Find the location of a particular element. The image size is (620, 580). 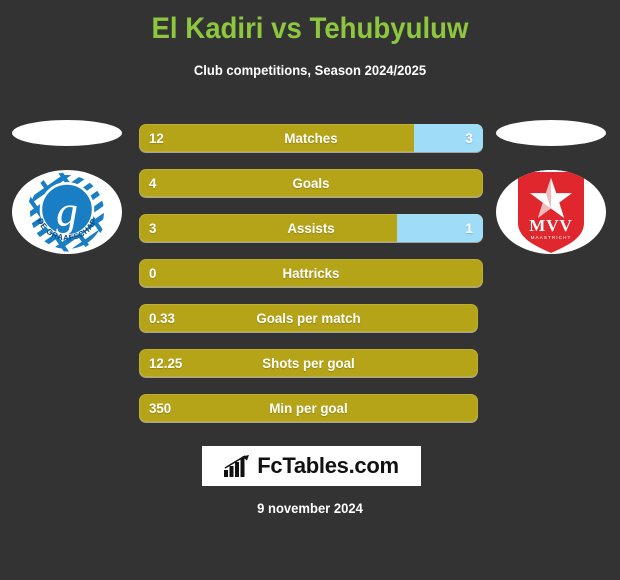

stat-away-value: 1 is located at coordinates (469, 228).